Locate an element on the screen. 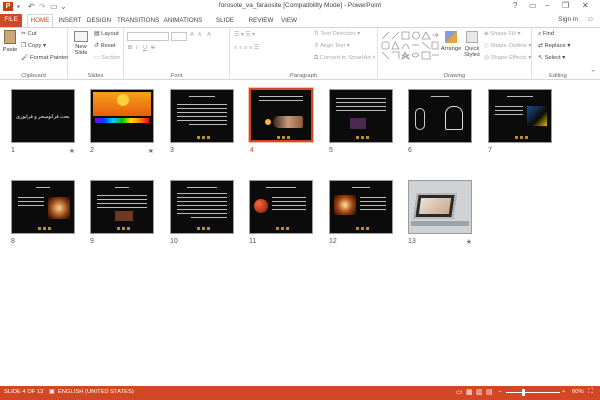 The image size is (600, 400). tab-transitions: TRANSITIONS is located at coordinates (138, 21).